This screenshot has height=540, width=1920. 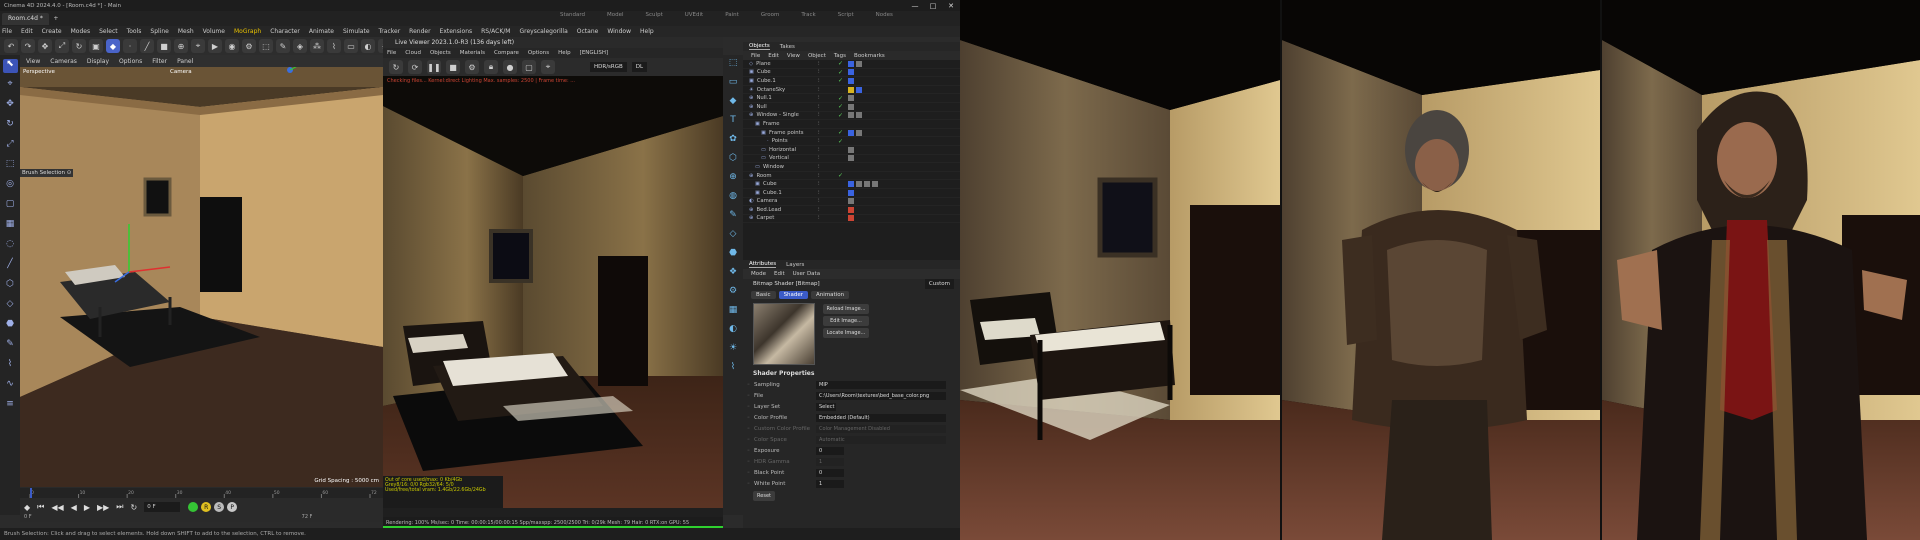 I want to click on menu-tools: Tools, so click(x=134, y=31).